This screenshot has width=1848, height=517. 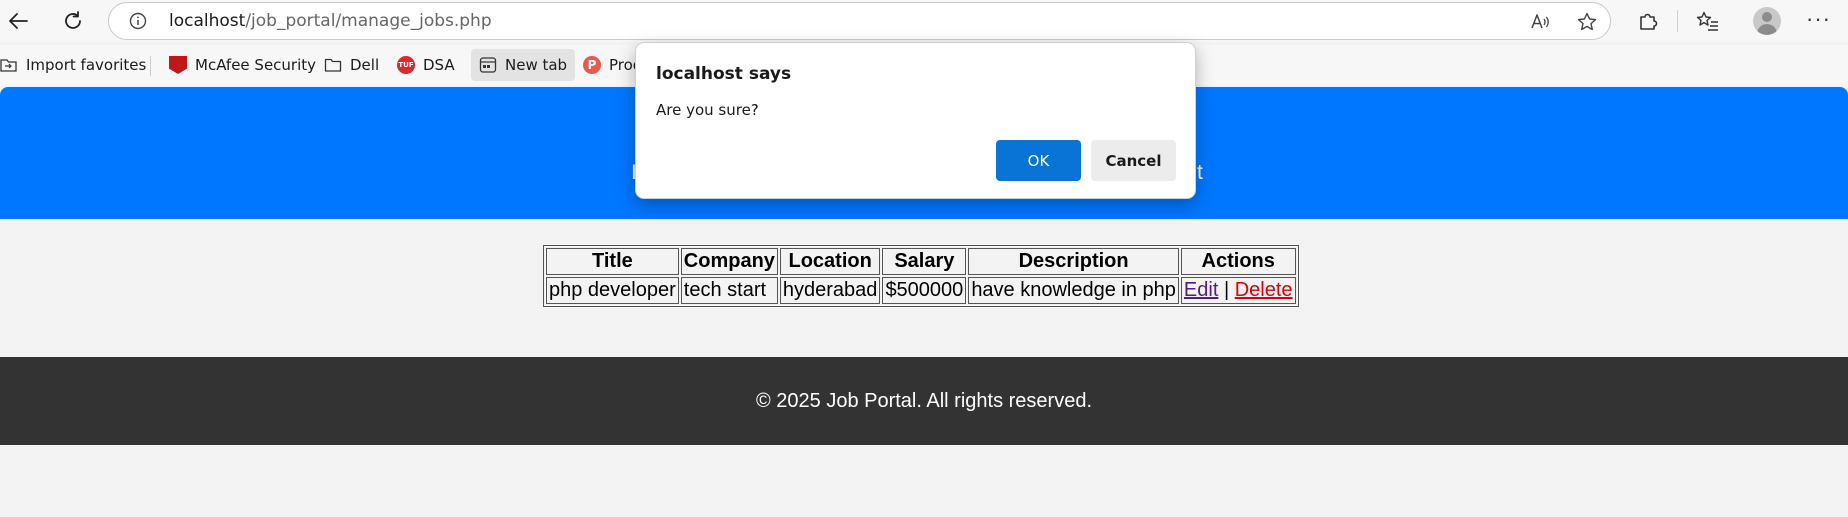 What do you see at coordinates (830, 290) in the screenshot?
I see `cell-location: hyderabad` at bounding box center [830, 290].